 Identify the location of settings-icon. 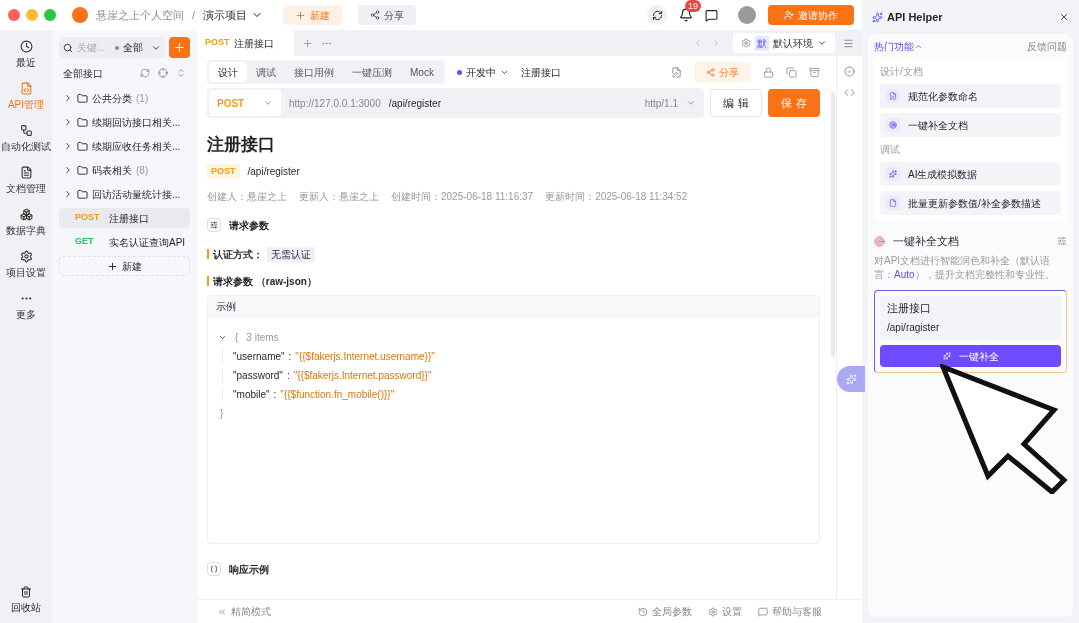
(713, 611).